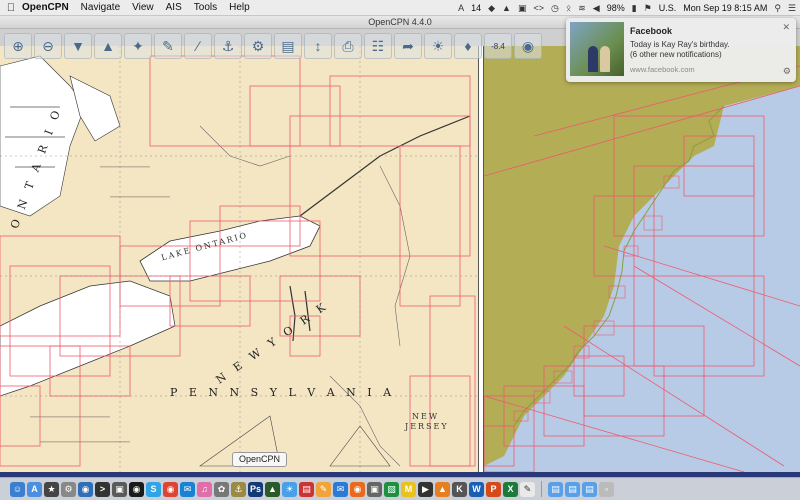 This screenshot has height=500, width=800. Describe the element at coordinates (68, 489) in the screenshot. I see `system-prefs-icon: ⚙` at that location.